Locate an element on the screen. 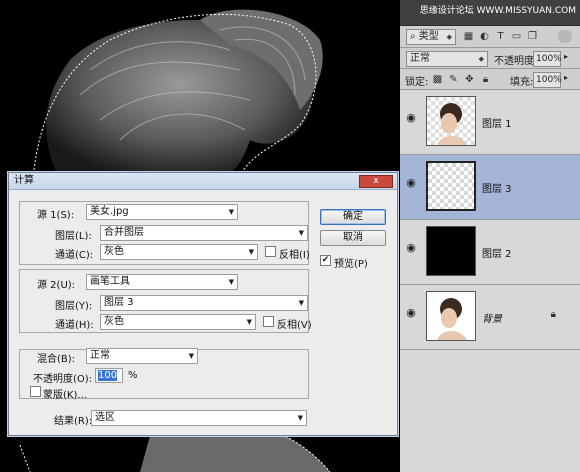 This screenshot has height=472, width=580. blend-mode-value: 正常 is located at coordinates (420, 58).